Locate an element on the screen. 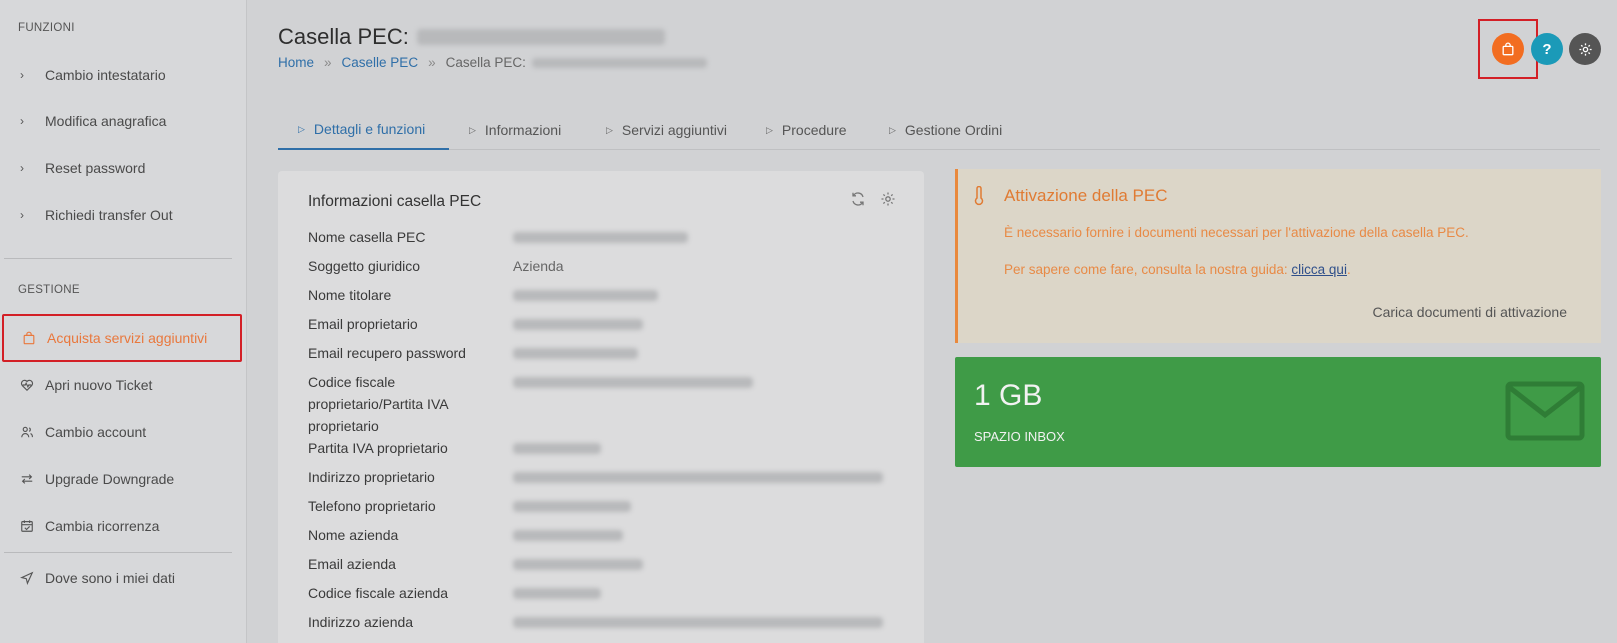 The image size is (1617, 643). refresh-icon is located at coordinates (858, 199).